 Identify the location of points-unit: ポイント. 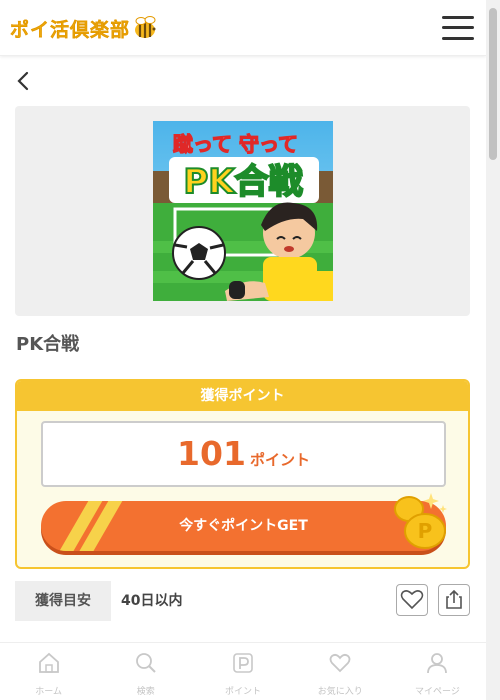
(279, 460).